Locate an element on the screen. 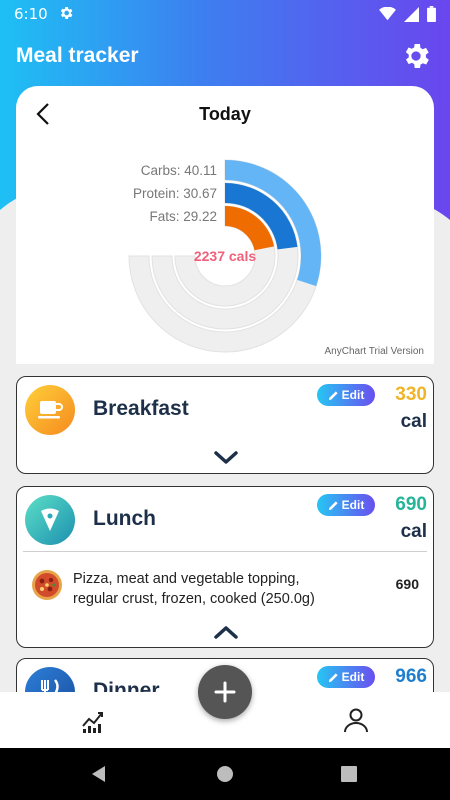  chart-center-label: 2237 cals is located at coordinates (225, 256).